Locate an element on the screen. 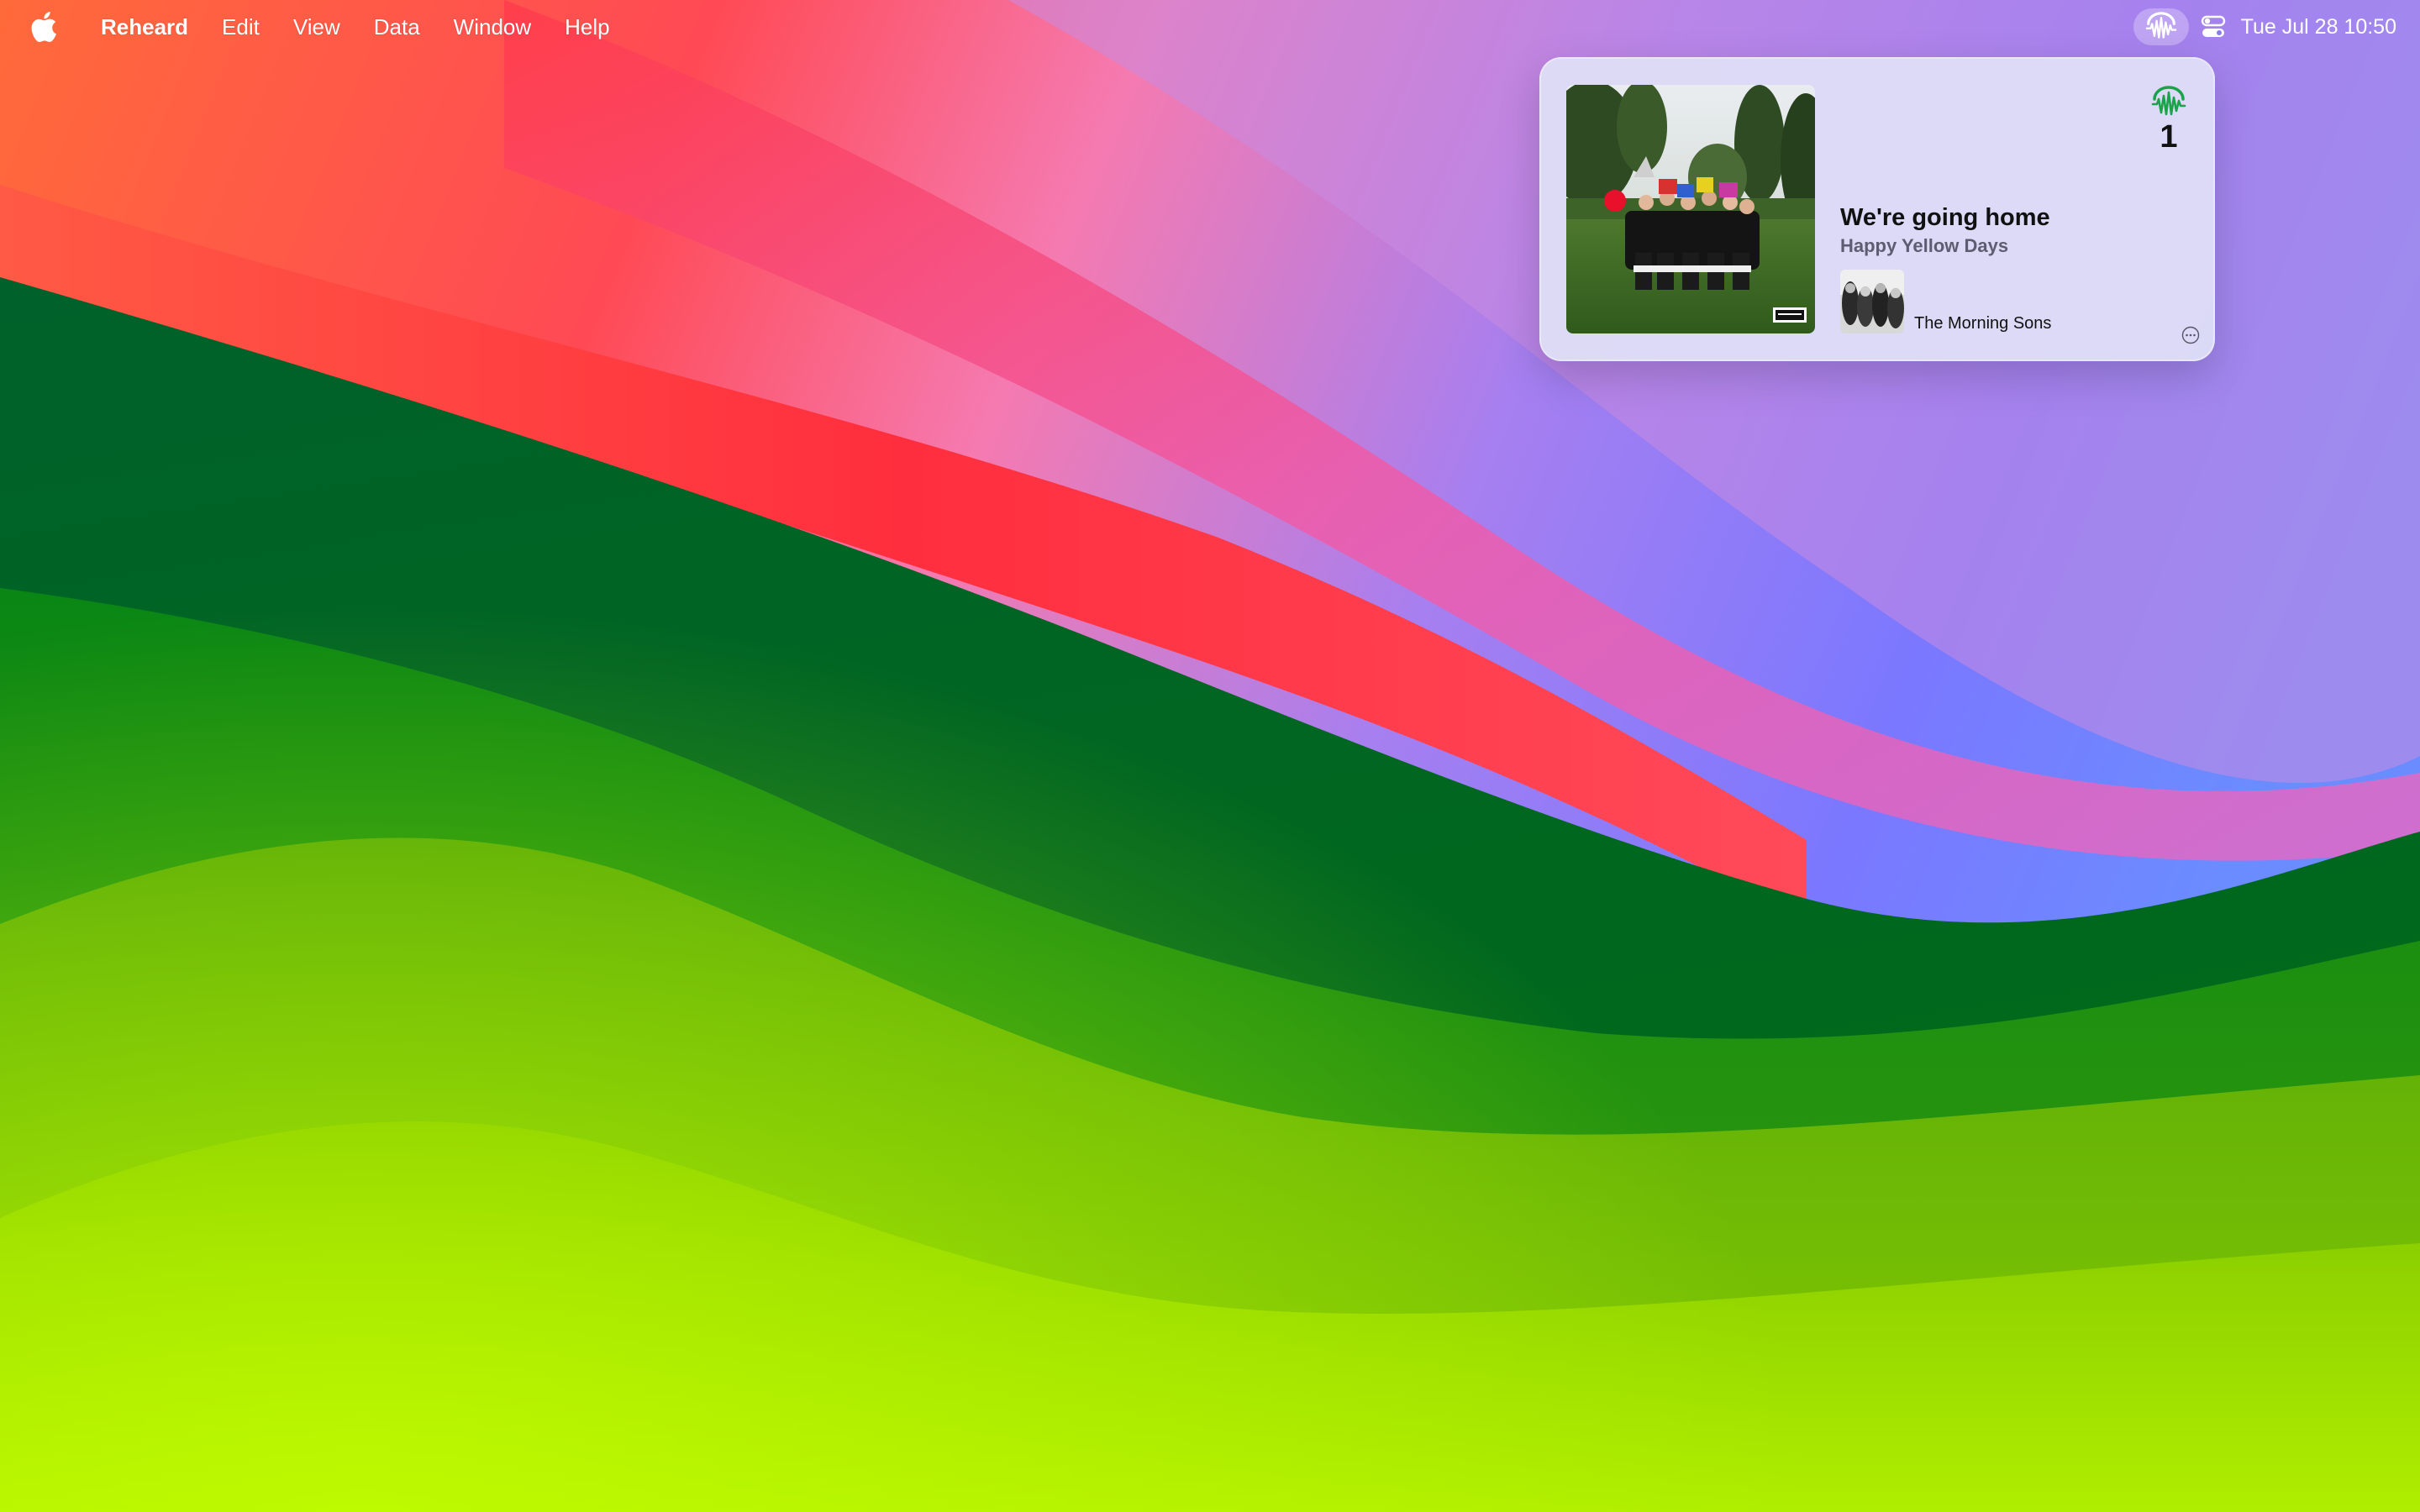  menu-help: Help is located at coordinates (587, 27).